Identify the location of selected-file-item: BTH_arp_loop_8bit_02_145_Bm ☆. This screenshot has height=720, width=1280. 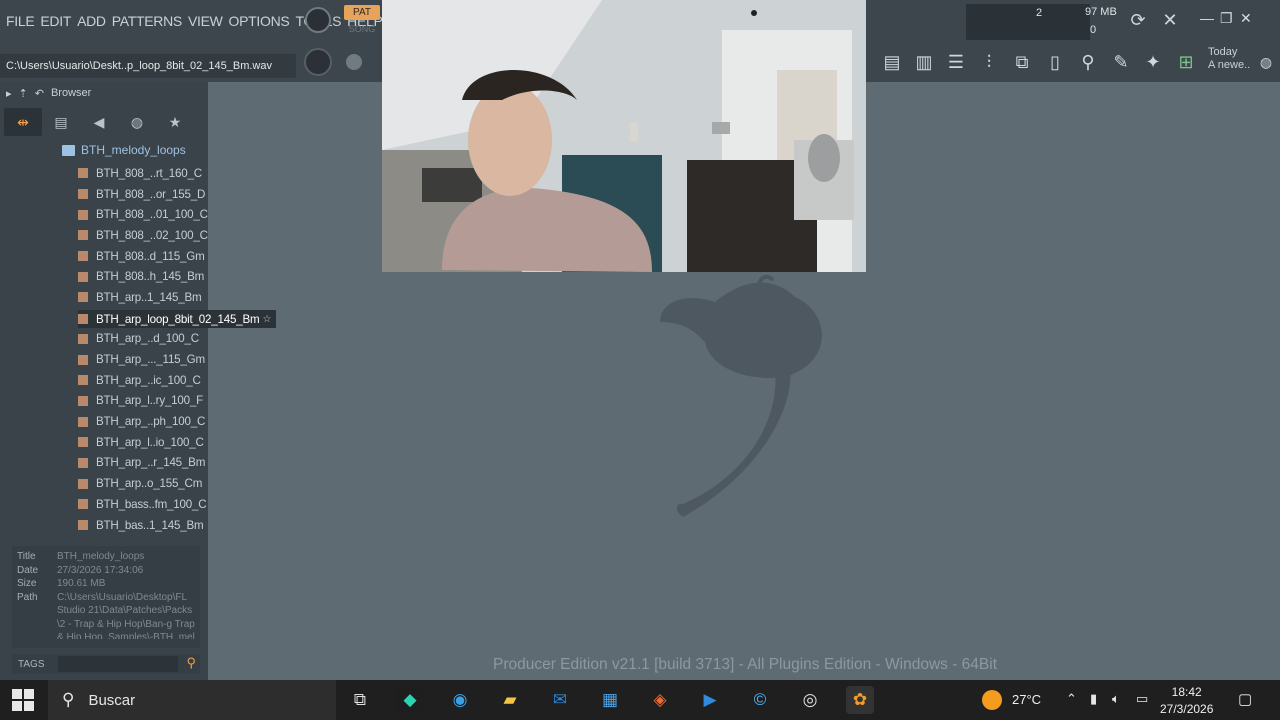
(177, 319).